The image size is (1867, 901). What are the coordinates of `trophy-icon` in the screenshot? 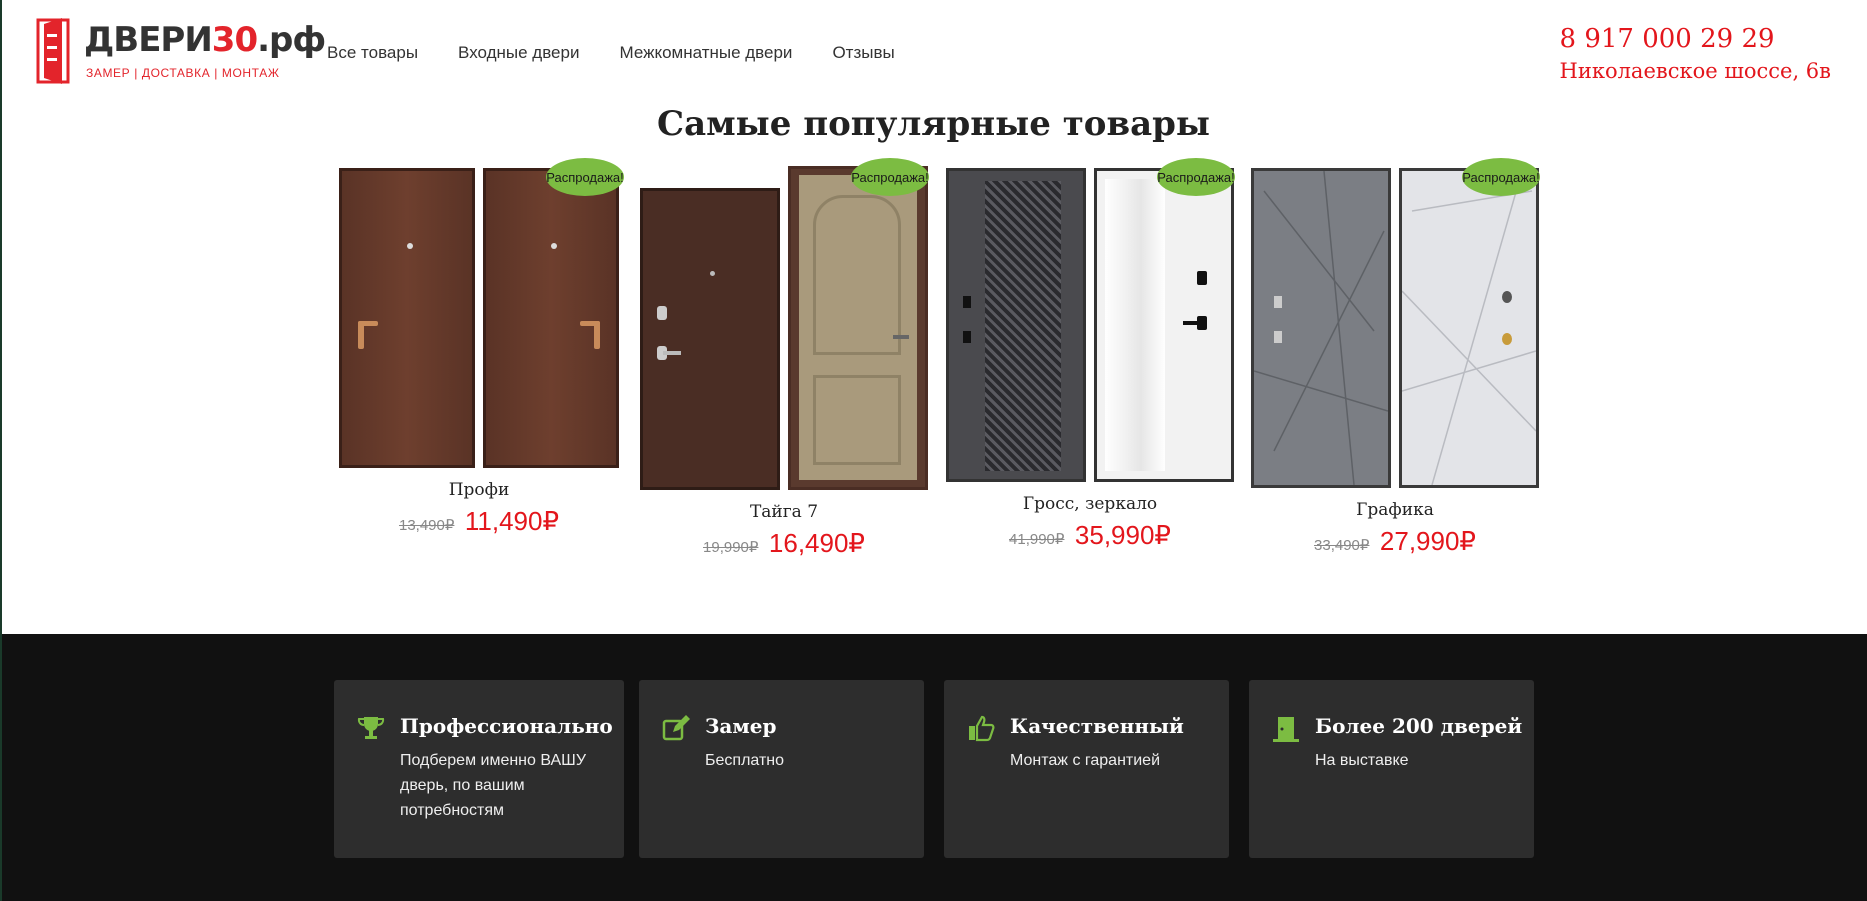 It's located at (371, 728).